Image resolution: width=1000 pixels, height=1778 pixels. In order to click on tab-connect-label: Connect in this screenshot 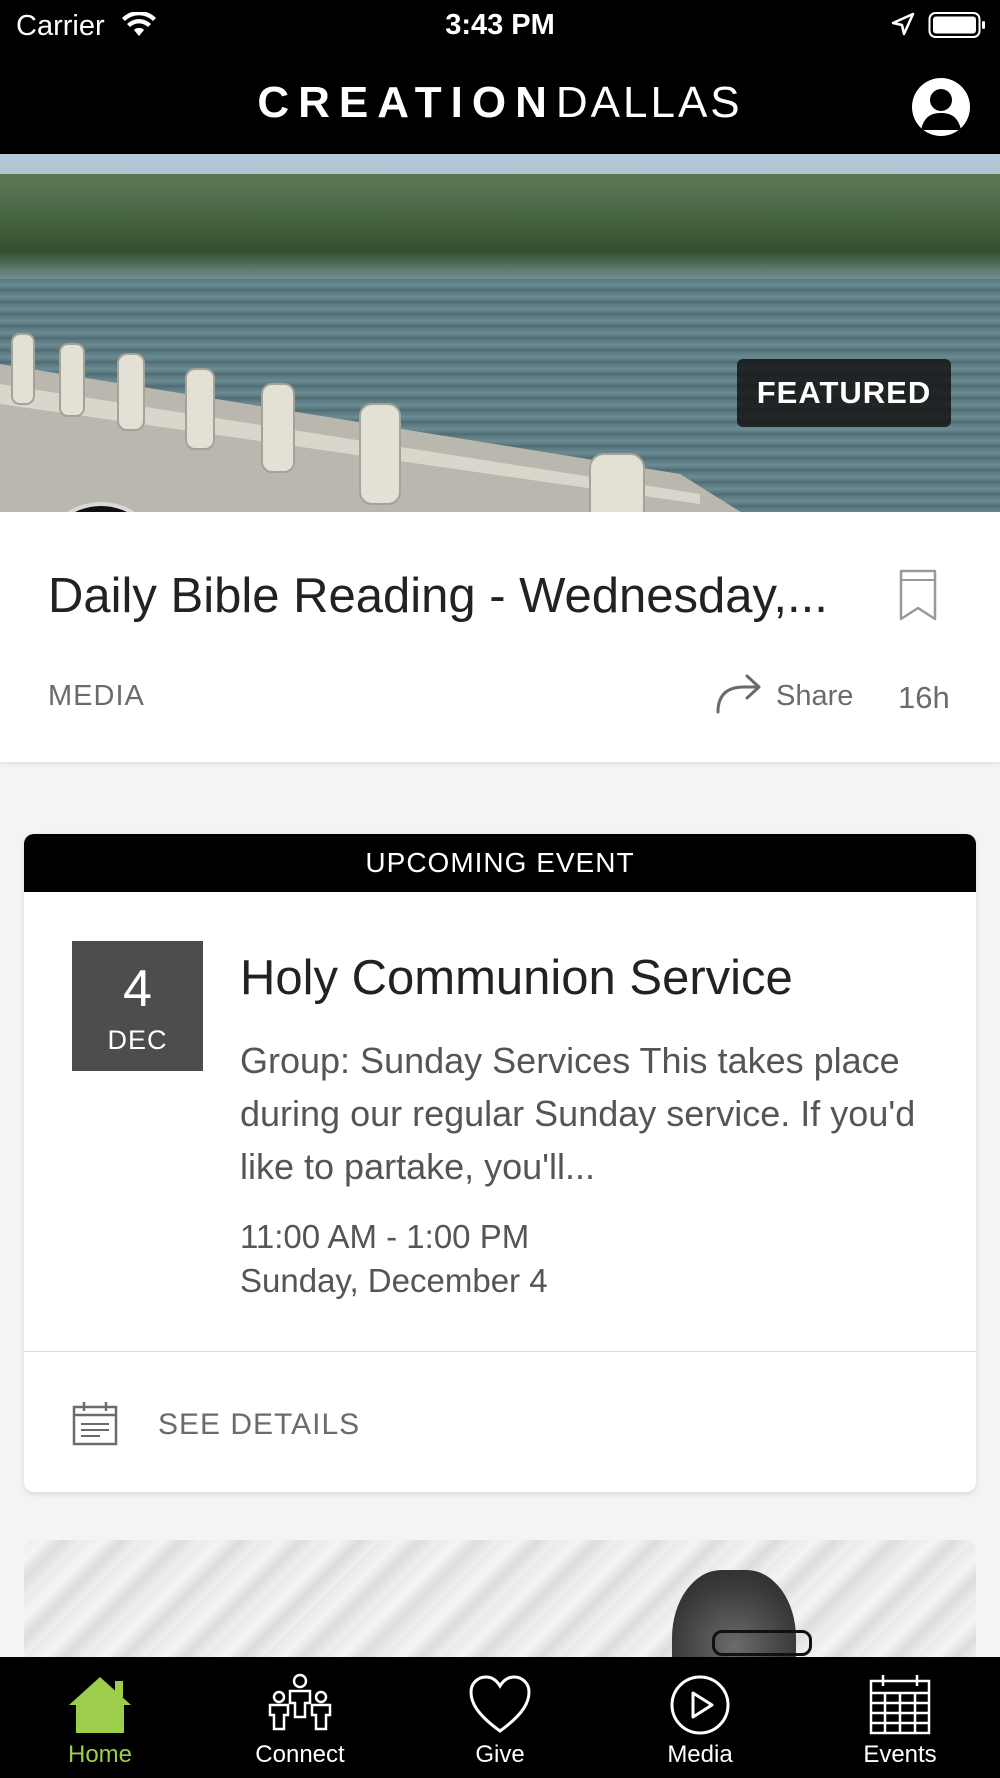, I will do `click(300, 1754)`.